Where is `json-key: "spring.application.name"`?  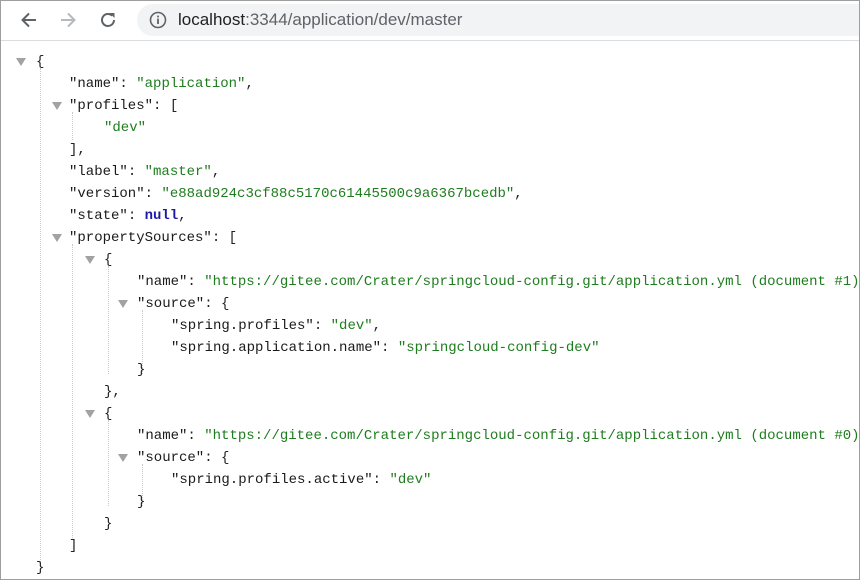 json-key: "spring.application.name" is located at coordinates (276, 348).